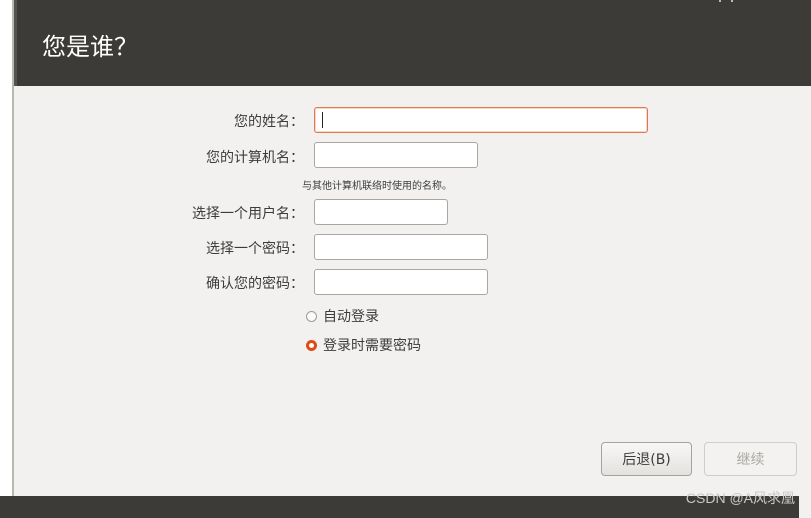 The height and width of the screenshot is (518, 811). What do you see at coordinates (322, 120) in the screenshot?
I see `text-cursor` at bounding box center [322, 120].